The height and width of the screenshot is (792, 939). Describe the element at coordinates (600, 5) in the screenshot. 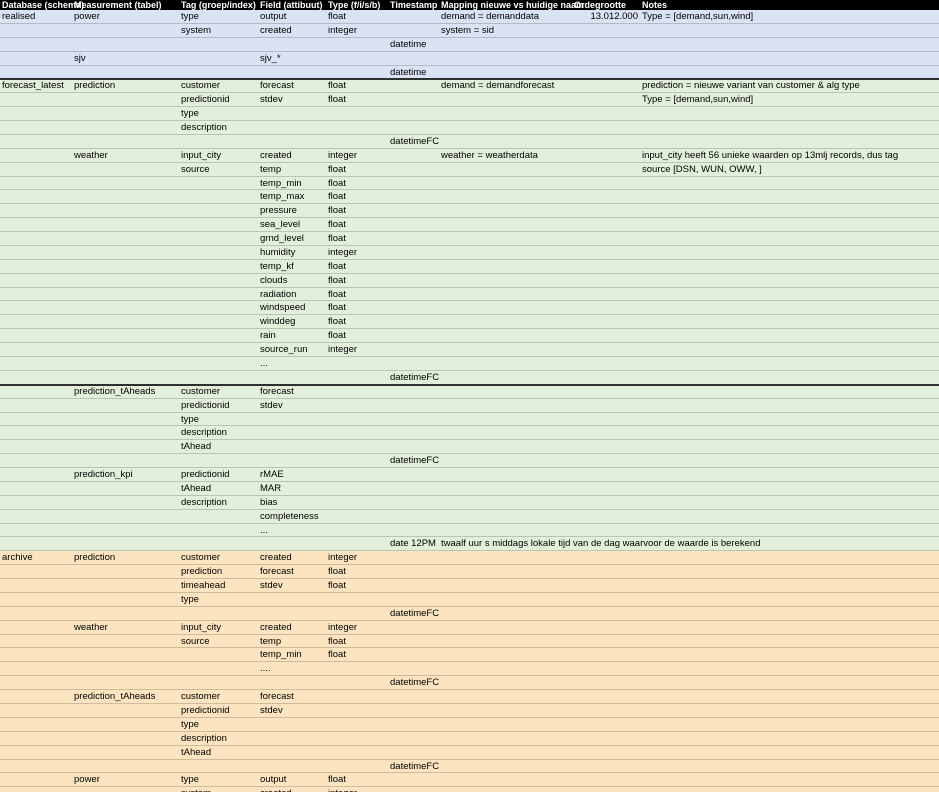

I see `header-ordegrootte: Ordegrootte` at that location.